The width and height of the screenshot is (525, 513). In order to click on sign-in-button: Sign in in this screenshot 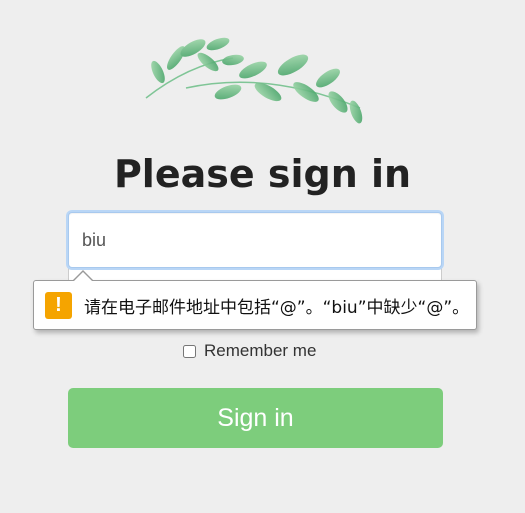, I will do `click(255, 418)`.